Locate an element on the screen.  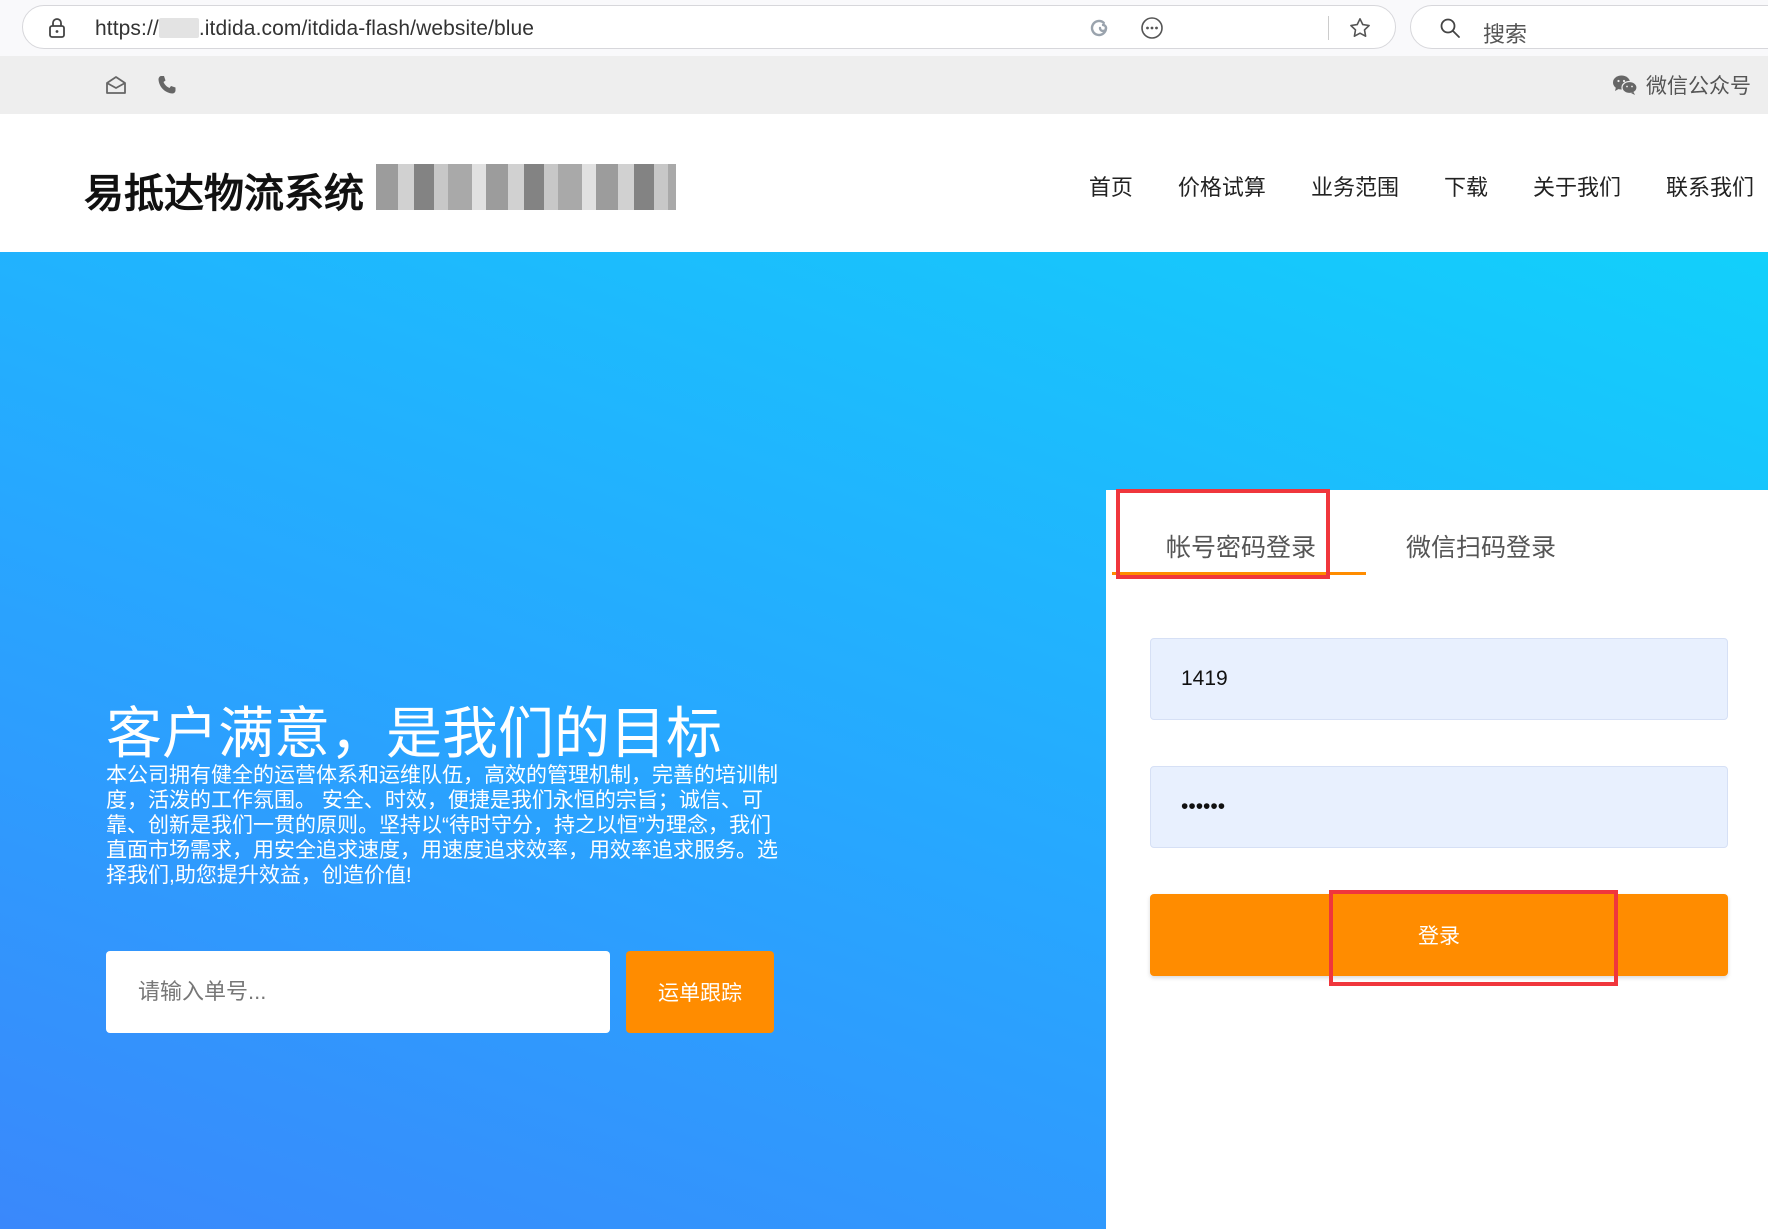
contact-topbar: 微信公众号 is located at coordinates (884, 85).